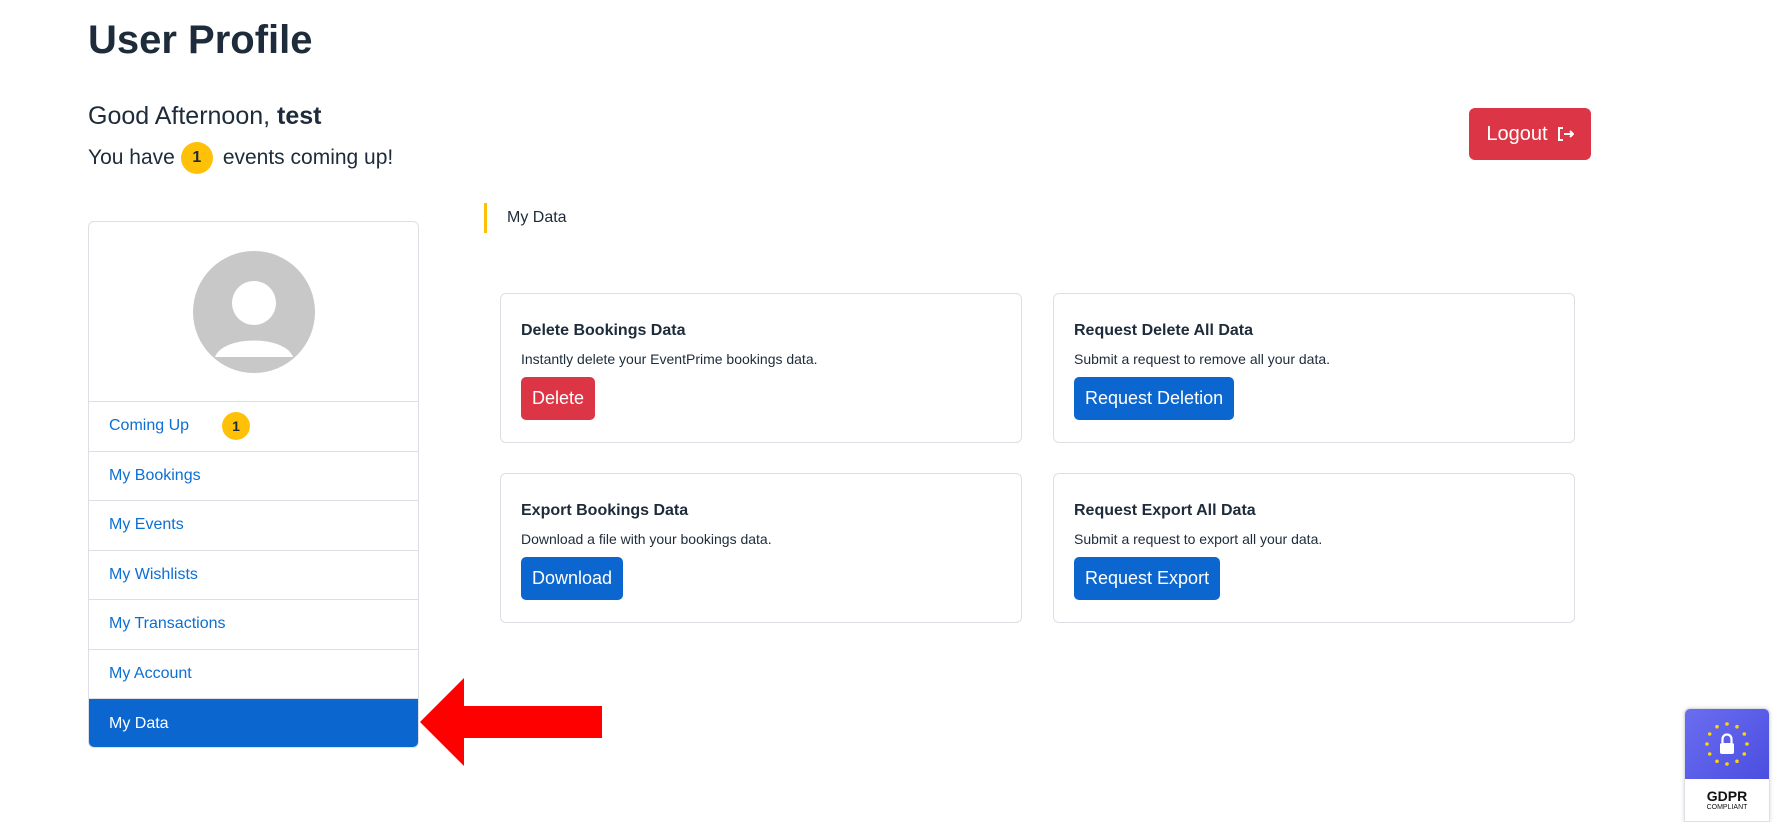 The height and width of the screenshot is (822, 1780). I want to click on gdpr-badge-header, so click(1727, 744).